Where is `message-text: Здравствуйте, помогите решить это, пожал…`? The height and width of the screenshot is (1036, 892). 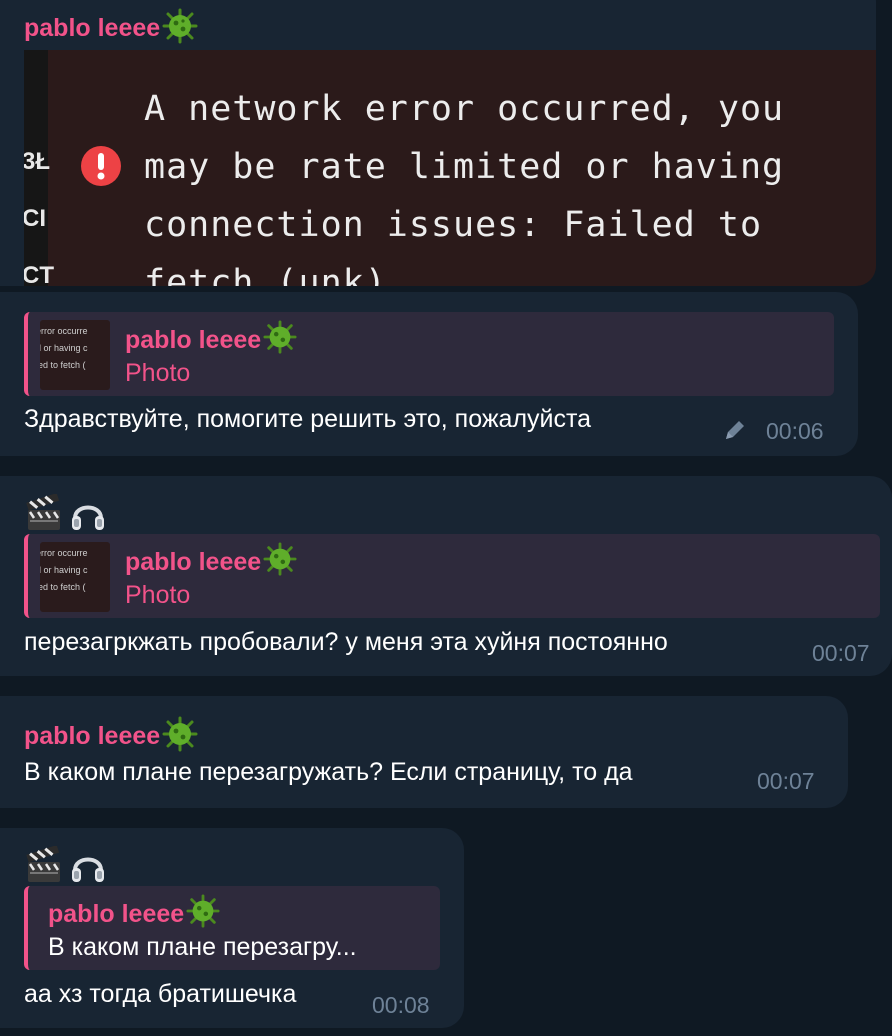
message-text: Здравствуйте, помогите решить это, пожал… is located at coordinates (308, 419).